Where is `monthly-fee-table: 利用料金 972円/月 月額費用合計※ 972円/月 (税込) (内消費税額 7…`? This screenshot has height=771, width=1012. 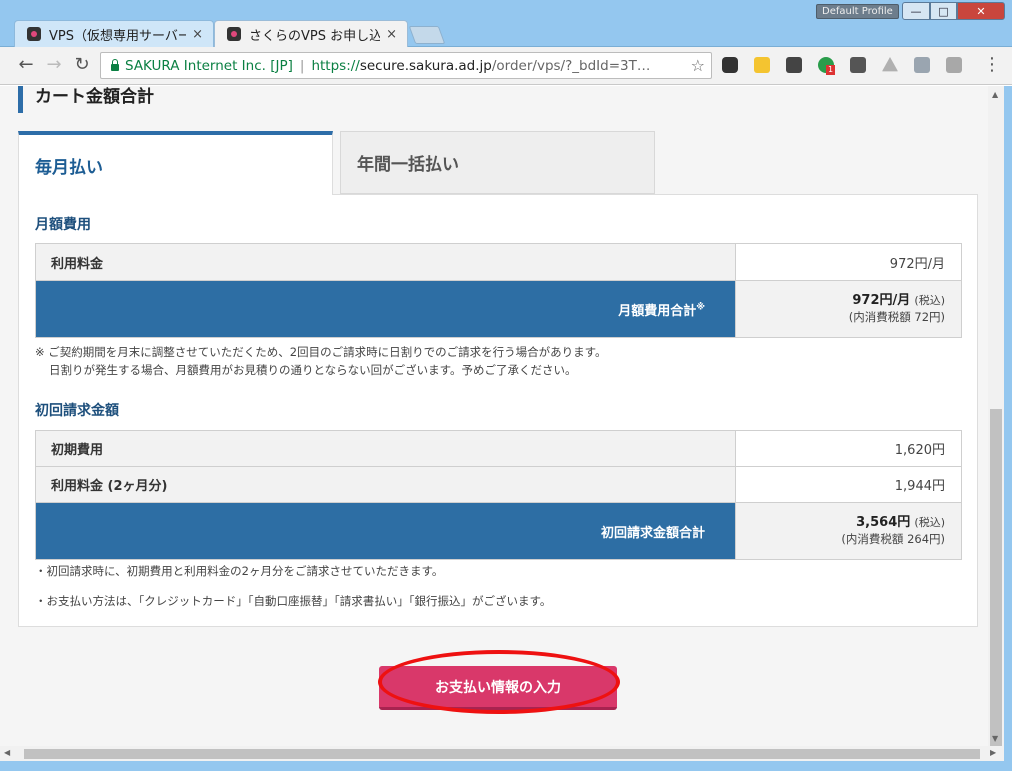
monthly-fee-table: 利用料金 972円/月 月額費用合計※ 972円/月 (税込) (内消費税額 7… is located at coordinates (498, 290).